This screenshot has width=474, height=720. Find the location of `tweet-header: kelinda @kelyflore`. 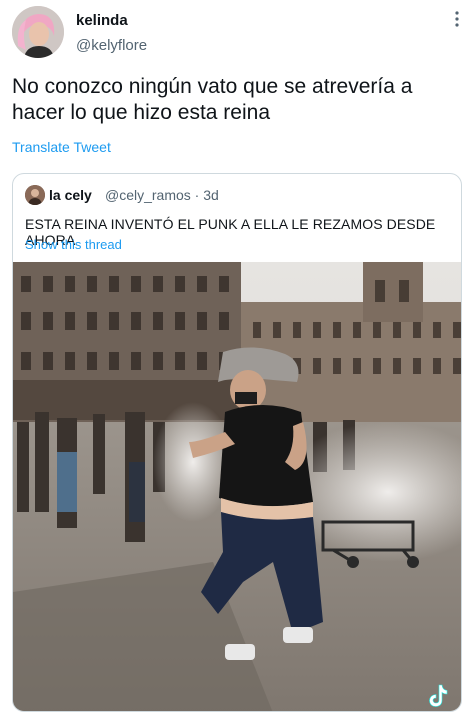

tweet-header: kelinda @kelyflore is located at coordinates (237, 32).